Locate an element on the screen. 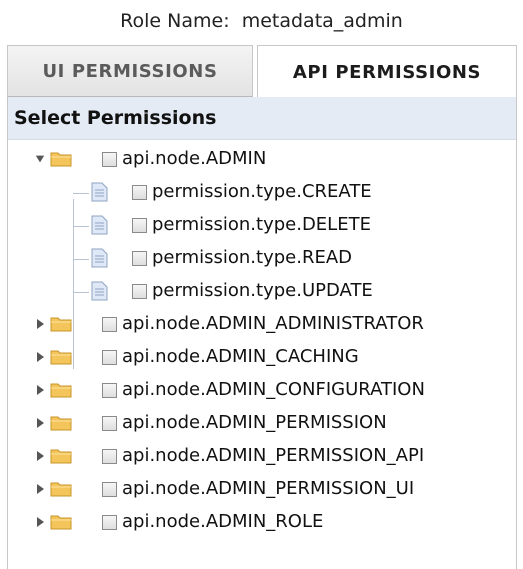 This screenshot has height=569, width=523. tree-leaf-permission-create: permission.type.CREATE is located at coordinates (262, 192).